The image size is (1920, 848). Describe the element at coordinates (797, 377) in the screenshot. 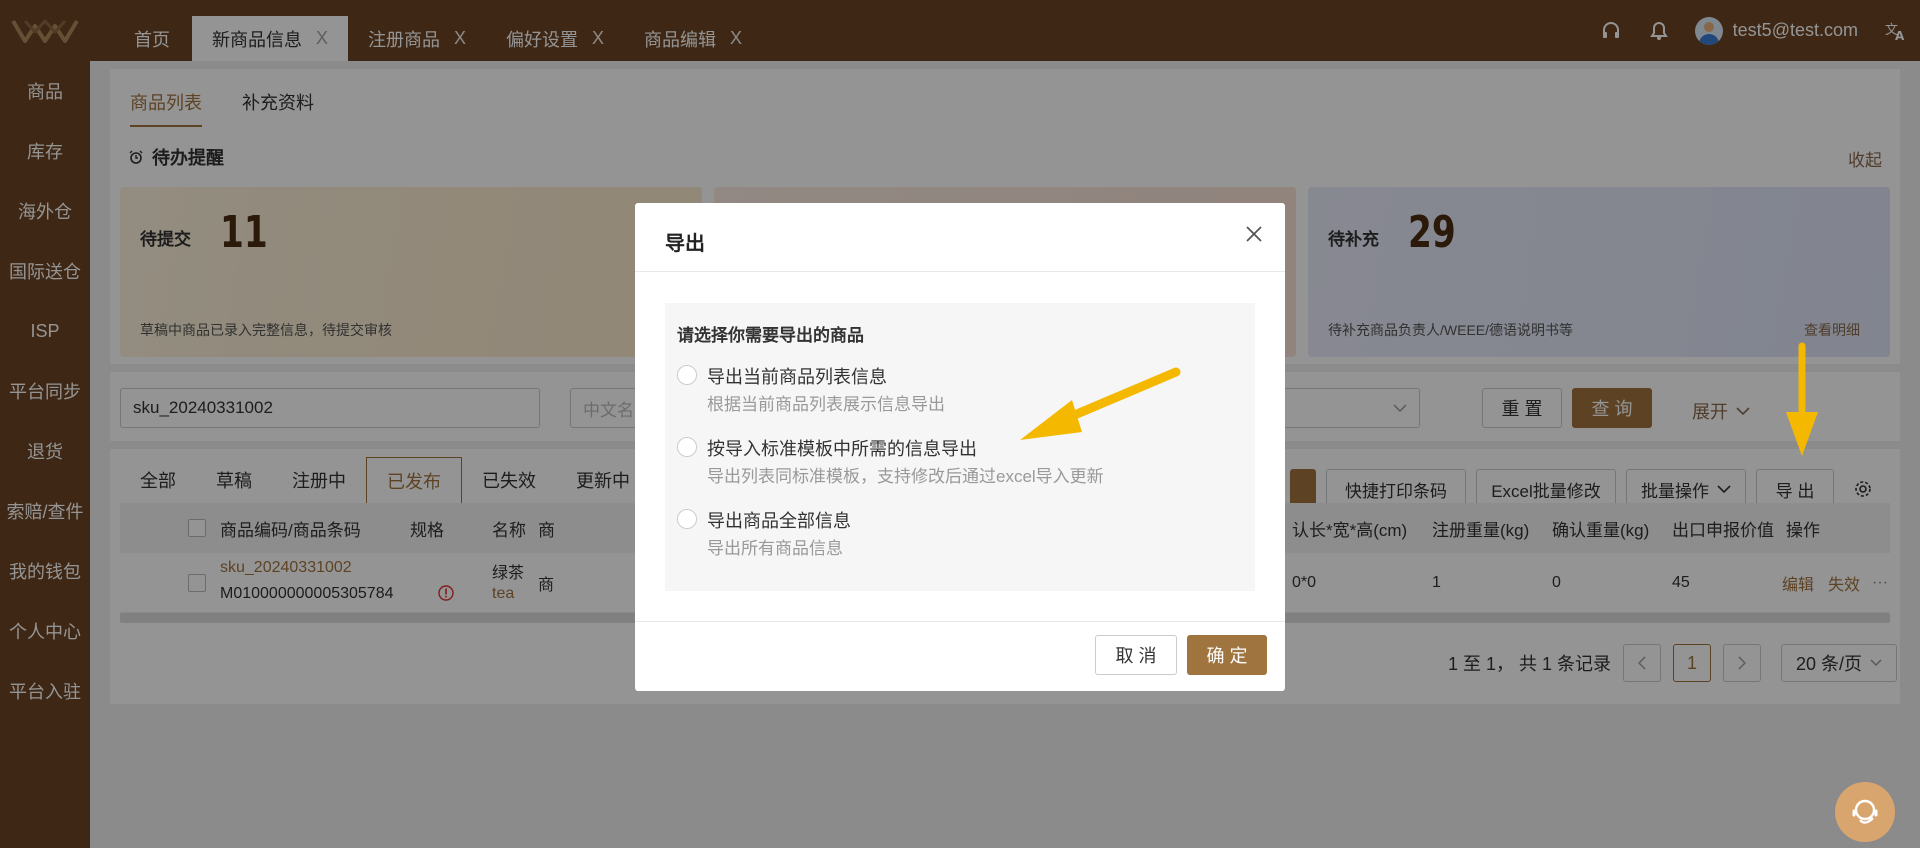

I see `option-label: 导出当前商品列表信息` at that location.